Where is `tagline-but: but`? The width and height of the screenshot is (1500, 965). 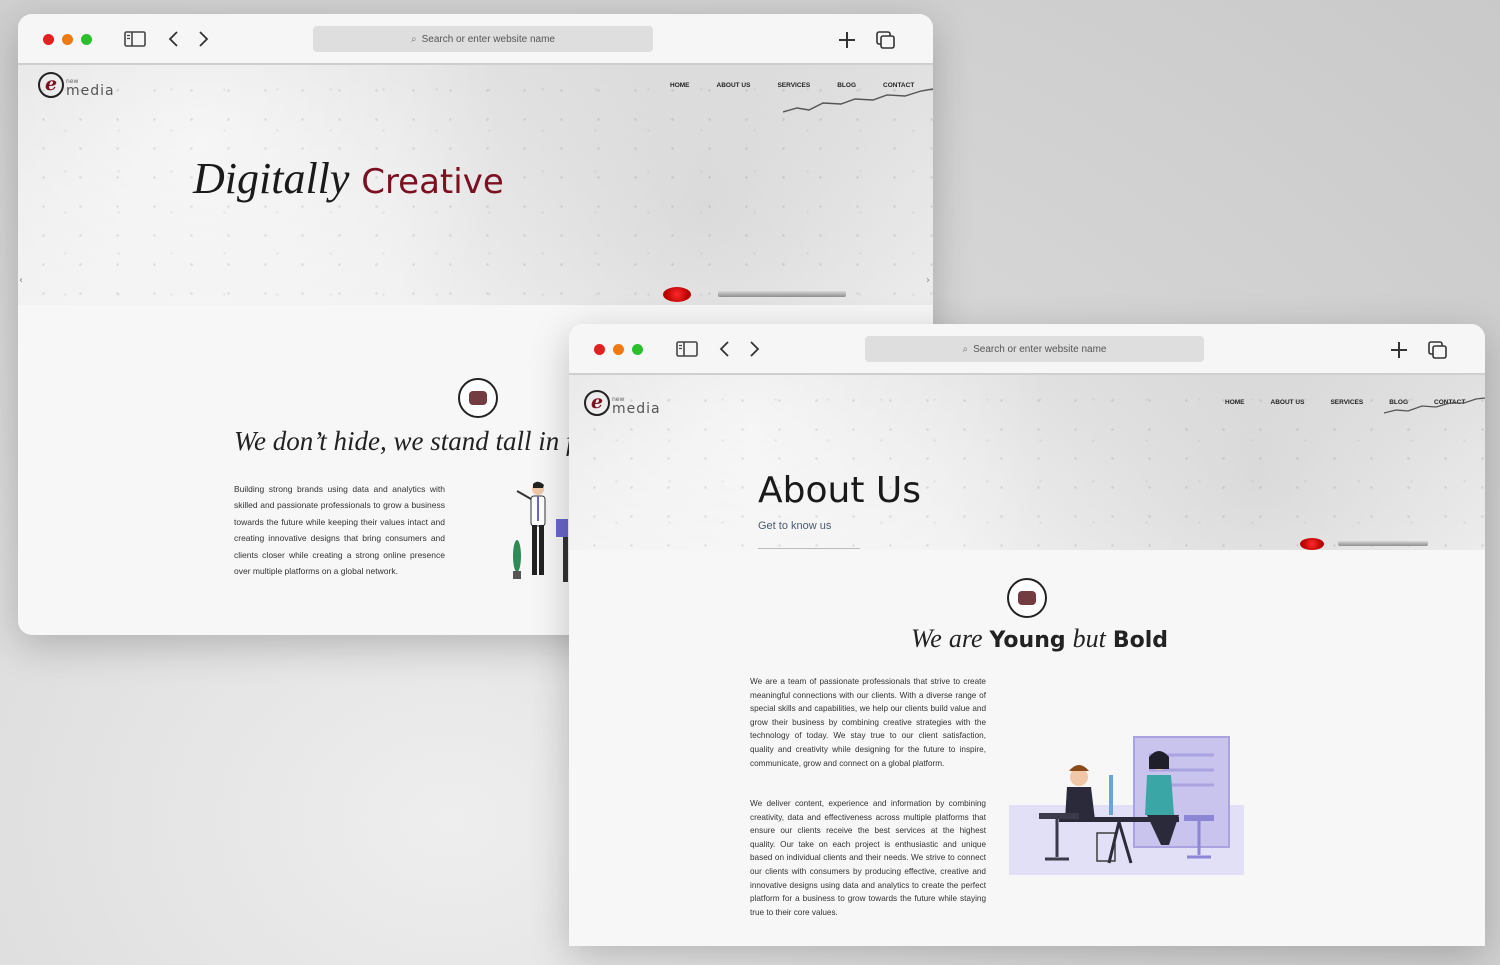 tagline-but: but is located at coordinates (1089, 638).